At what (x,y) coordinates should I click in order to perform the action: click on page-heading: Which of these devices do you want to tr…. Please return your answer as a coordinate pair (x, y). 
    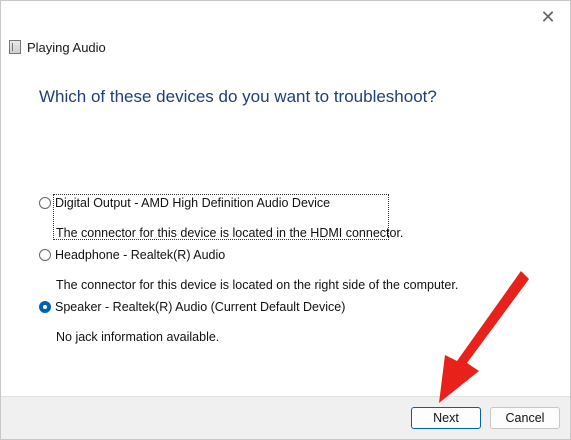
    Looking at the image, I should click on (238, 96).